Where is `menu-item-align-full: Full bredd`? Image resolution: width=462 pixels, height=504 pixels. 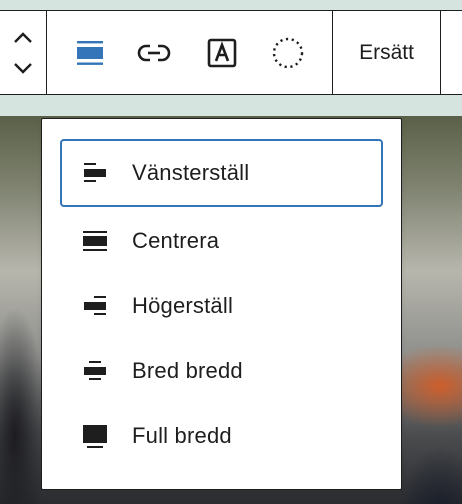
menu-item-align-full: Full bredd is located at coordinates (221, 436).